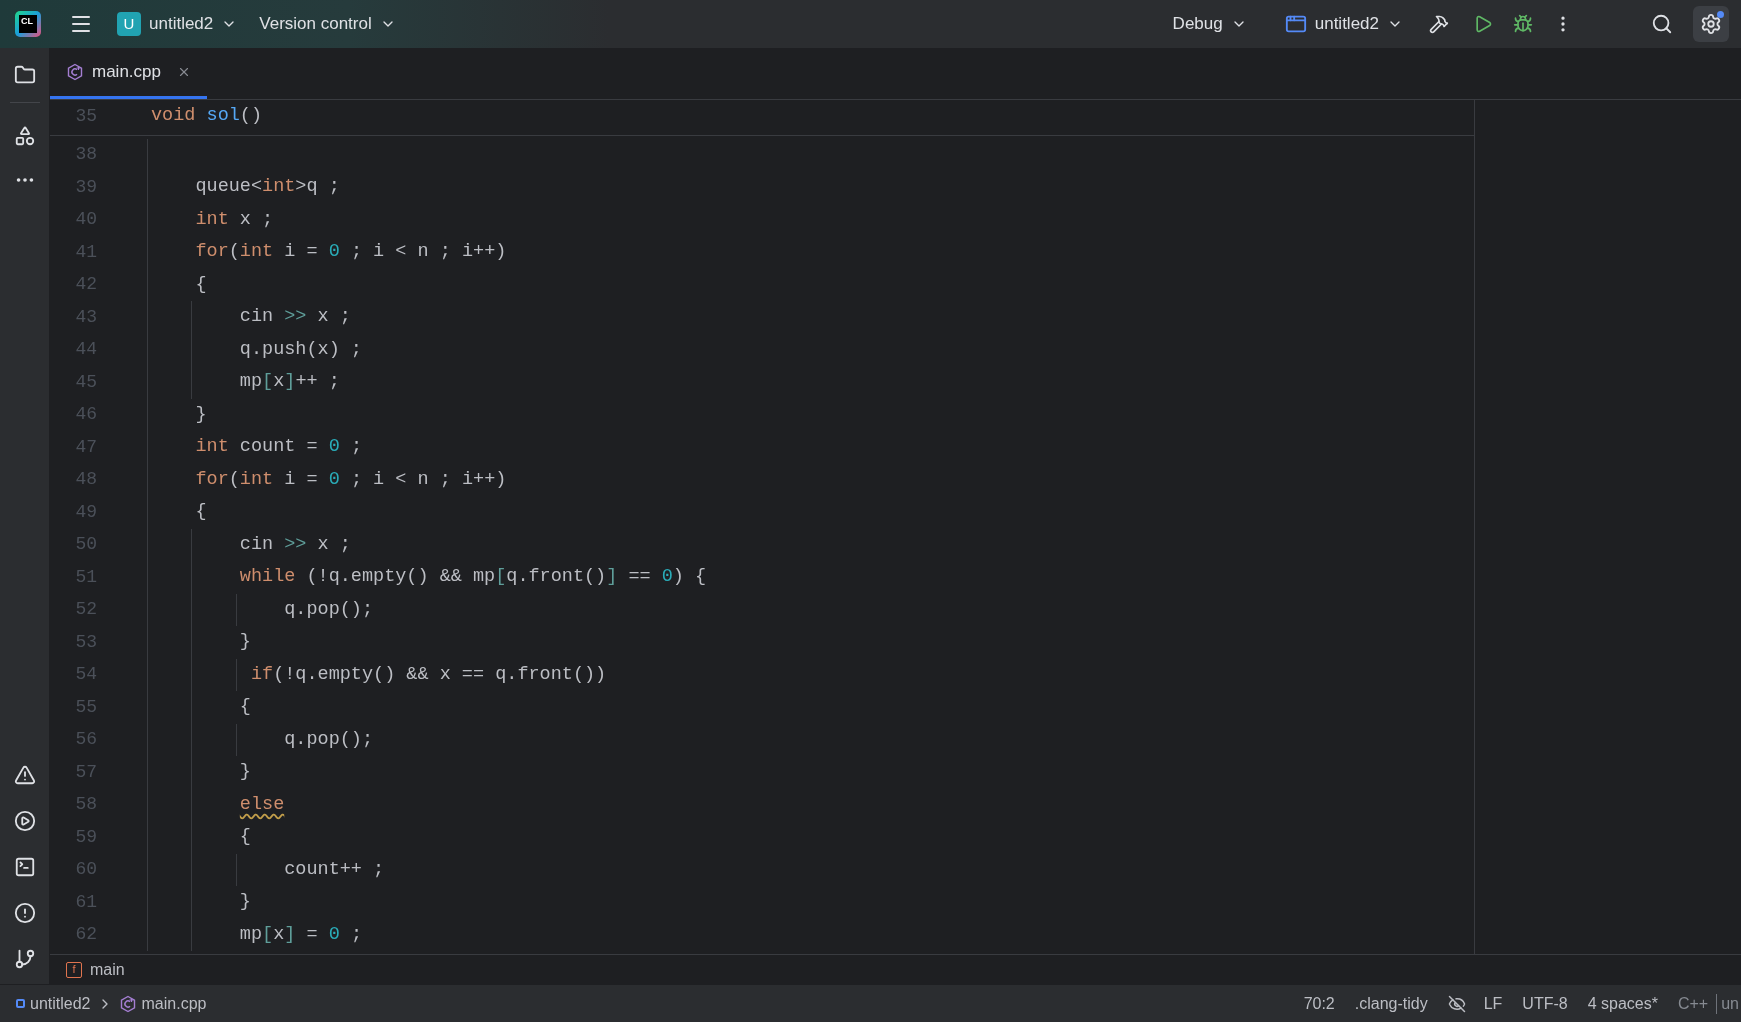  What do you see at coordinates (1343, 24) in the screenshot?
I see `run-target-selector: untitled2` at bounding box center [1343, 24].